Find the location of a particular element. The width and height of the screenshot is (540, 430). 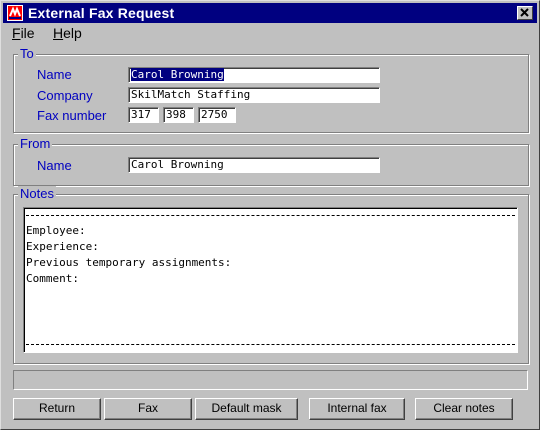

to-name-value: Carol Browning is located at coordinates (177, 74).